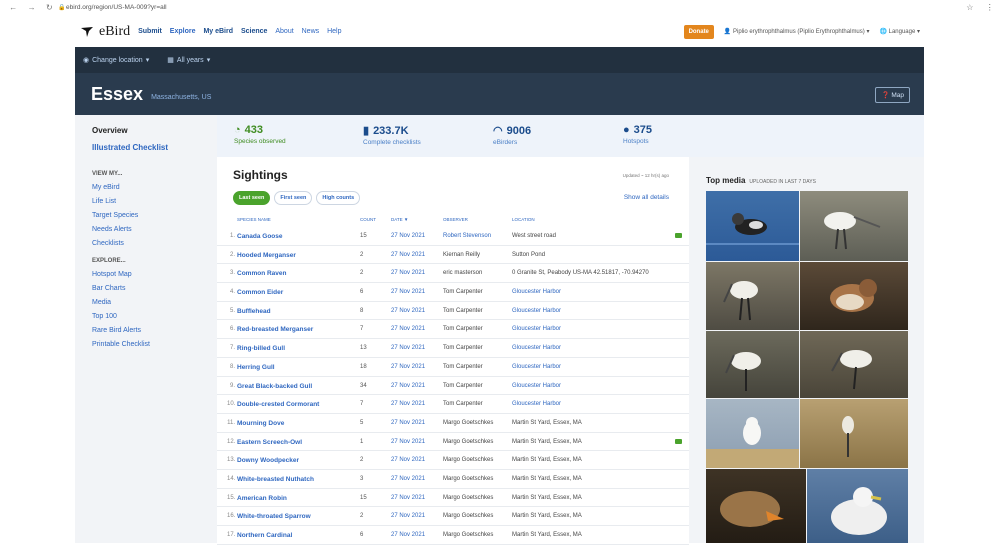 The width and height of the screenshot is (1000, 545). I want to click on forward-icon: →, so click(32, 7).